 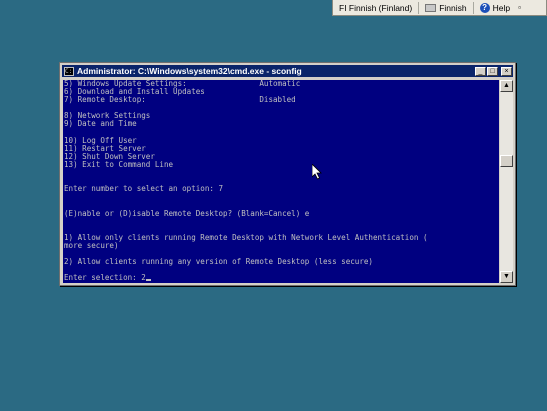 I want to click on console-line: 7) Remote Desktop: Disabled, so click(x=180, y=100).